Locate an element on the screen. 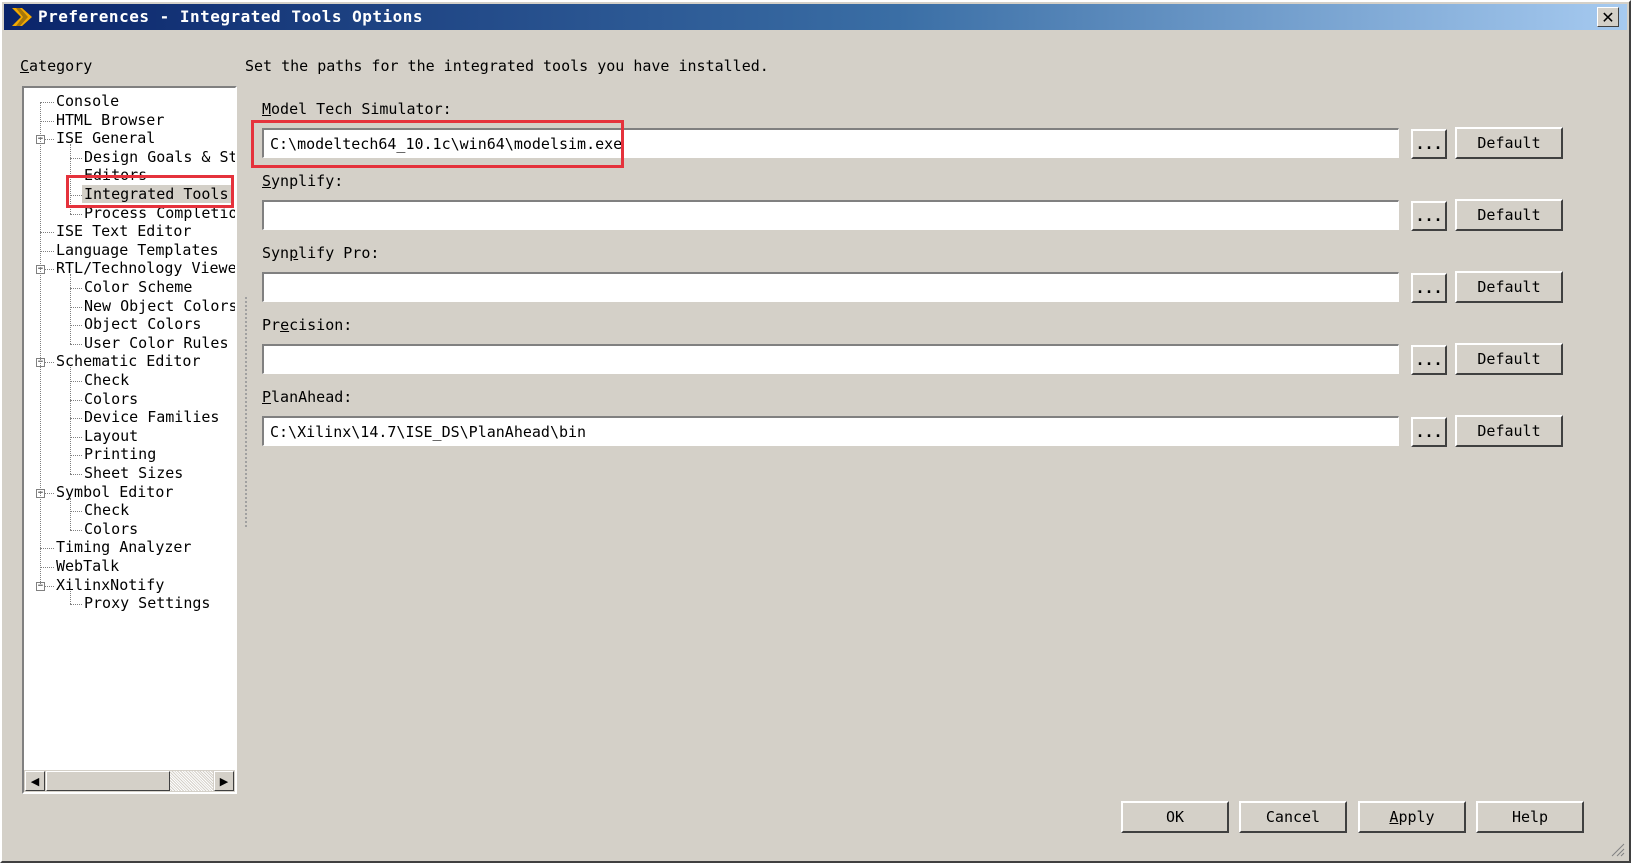 This screenshot has height=863, width=1631. tree-item: Printing is located at coordinates (120, 454).